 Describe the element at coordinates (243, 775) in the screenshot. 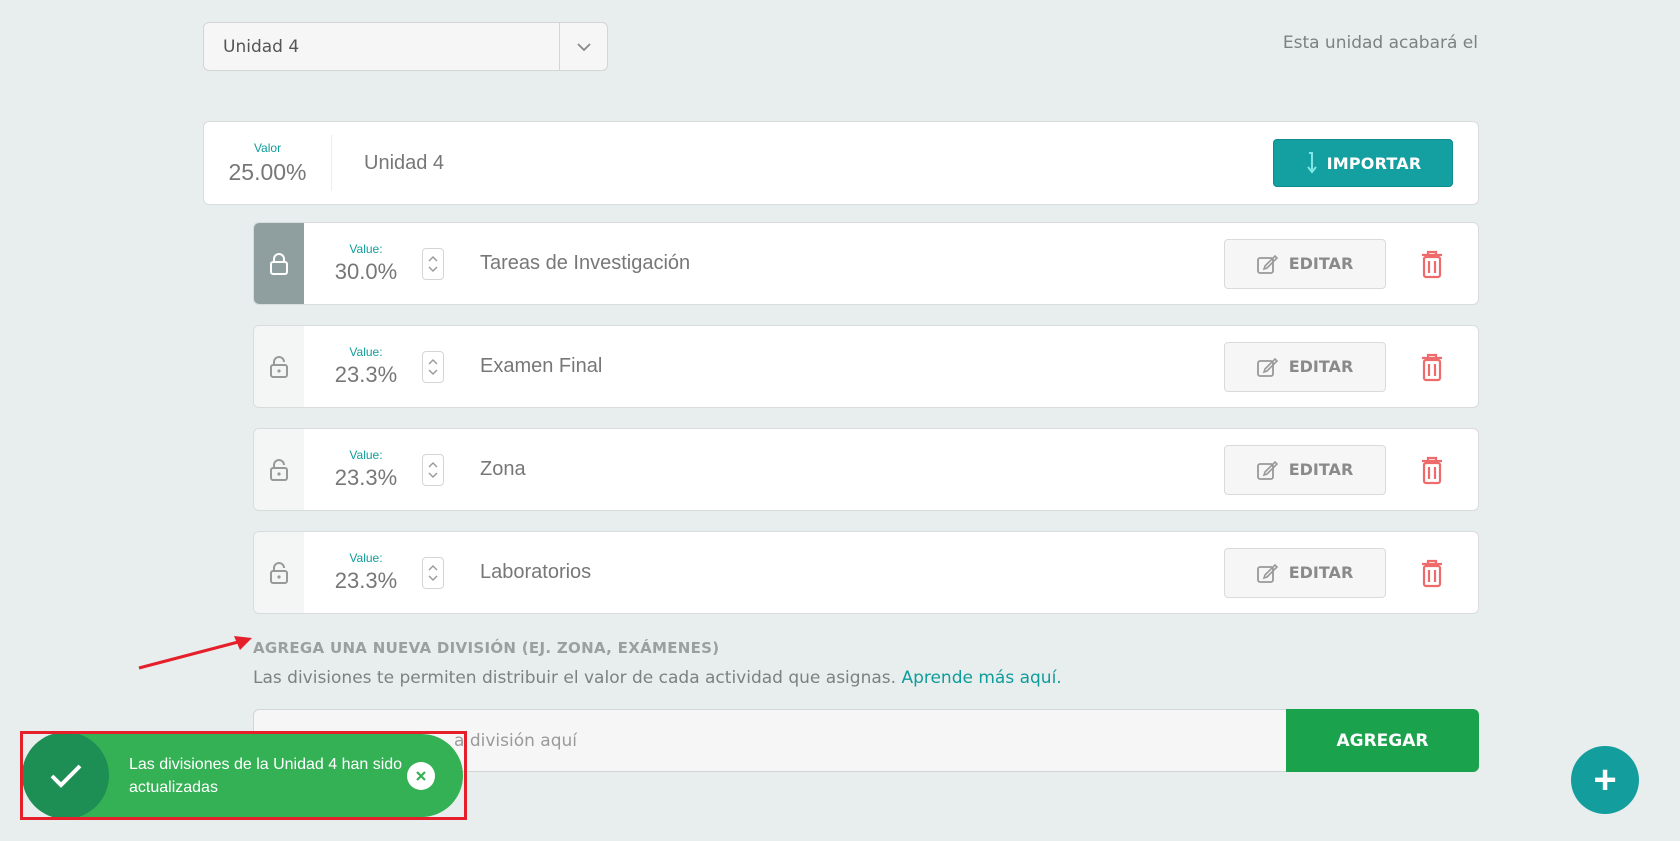

I see `annotation-highlight-box` at that location.